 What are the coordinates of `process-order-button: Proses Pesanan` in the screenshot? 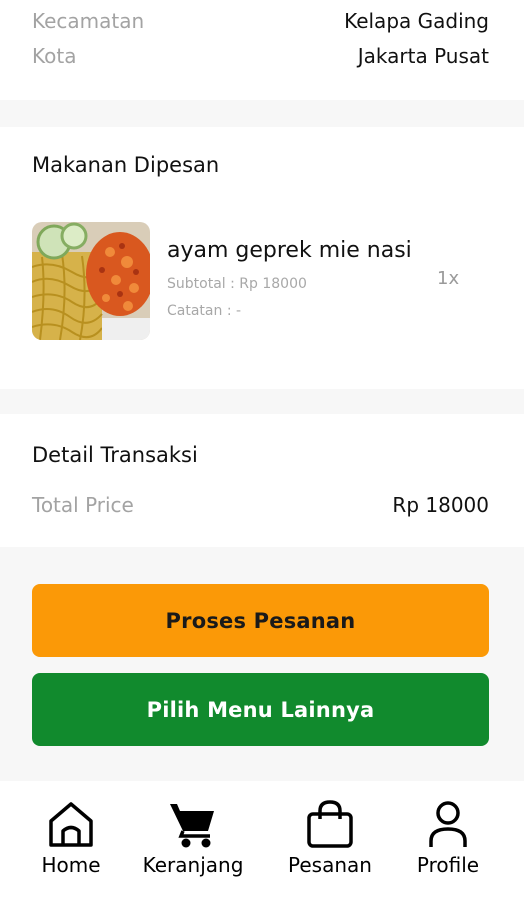 It's located at (260, 620).